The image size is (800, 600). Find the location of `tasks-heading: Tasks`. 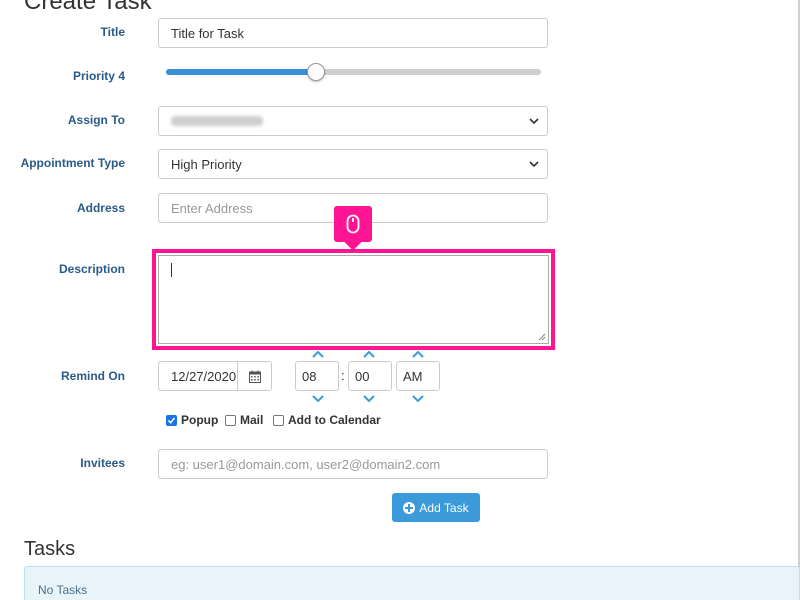

tasks-heading: Tasks is located at coordinates (50, 549).